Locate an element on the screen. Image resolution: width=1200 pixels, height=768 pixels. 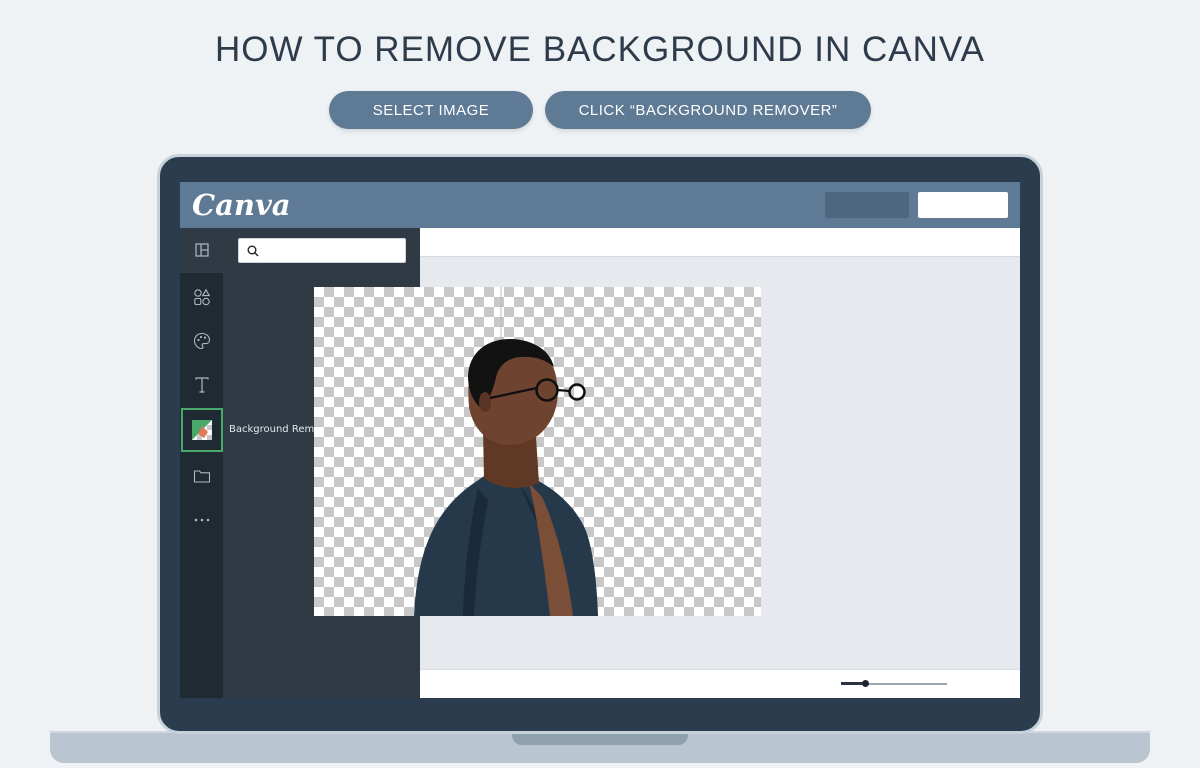
folder-icon is located at coordinates (201, 476).